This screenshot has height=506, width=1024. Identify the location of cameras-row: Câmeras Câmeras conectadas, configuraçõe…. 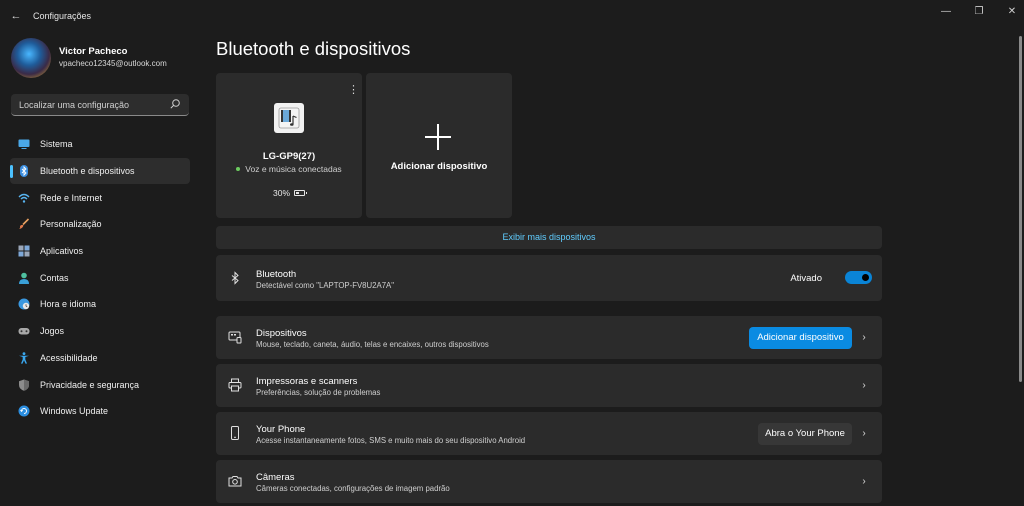
(549, 481).